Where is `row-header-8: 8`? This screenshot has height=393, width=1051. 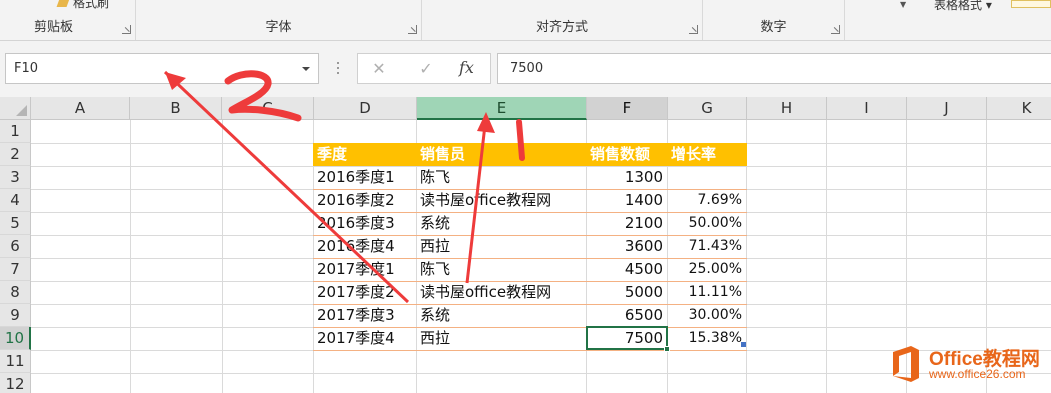
row-header-8: 8 is located at coordinates (15, 292).